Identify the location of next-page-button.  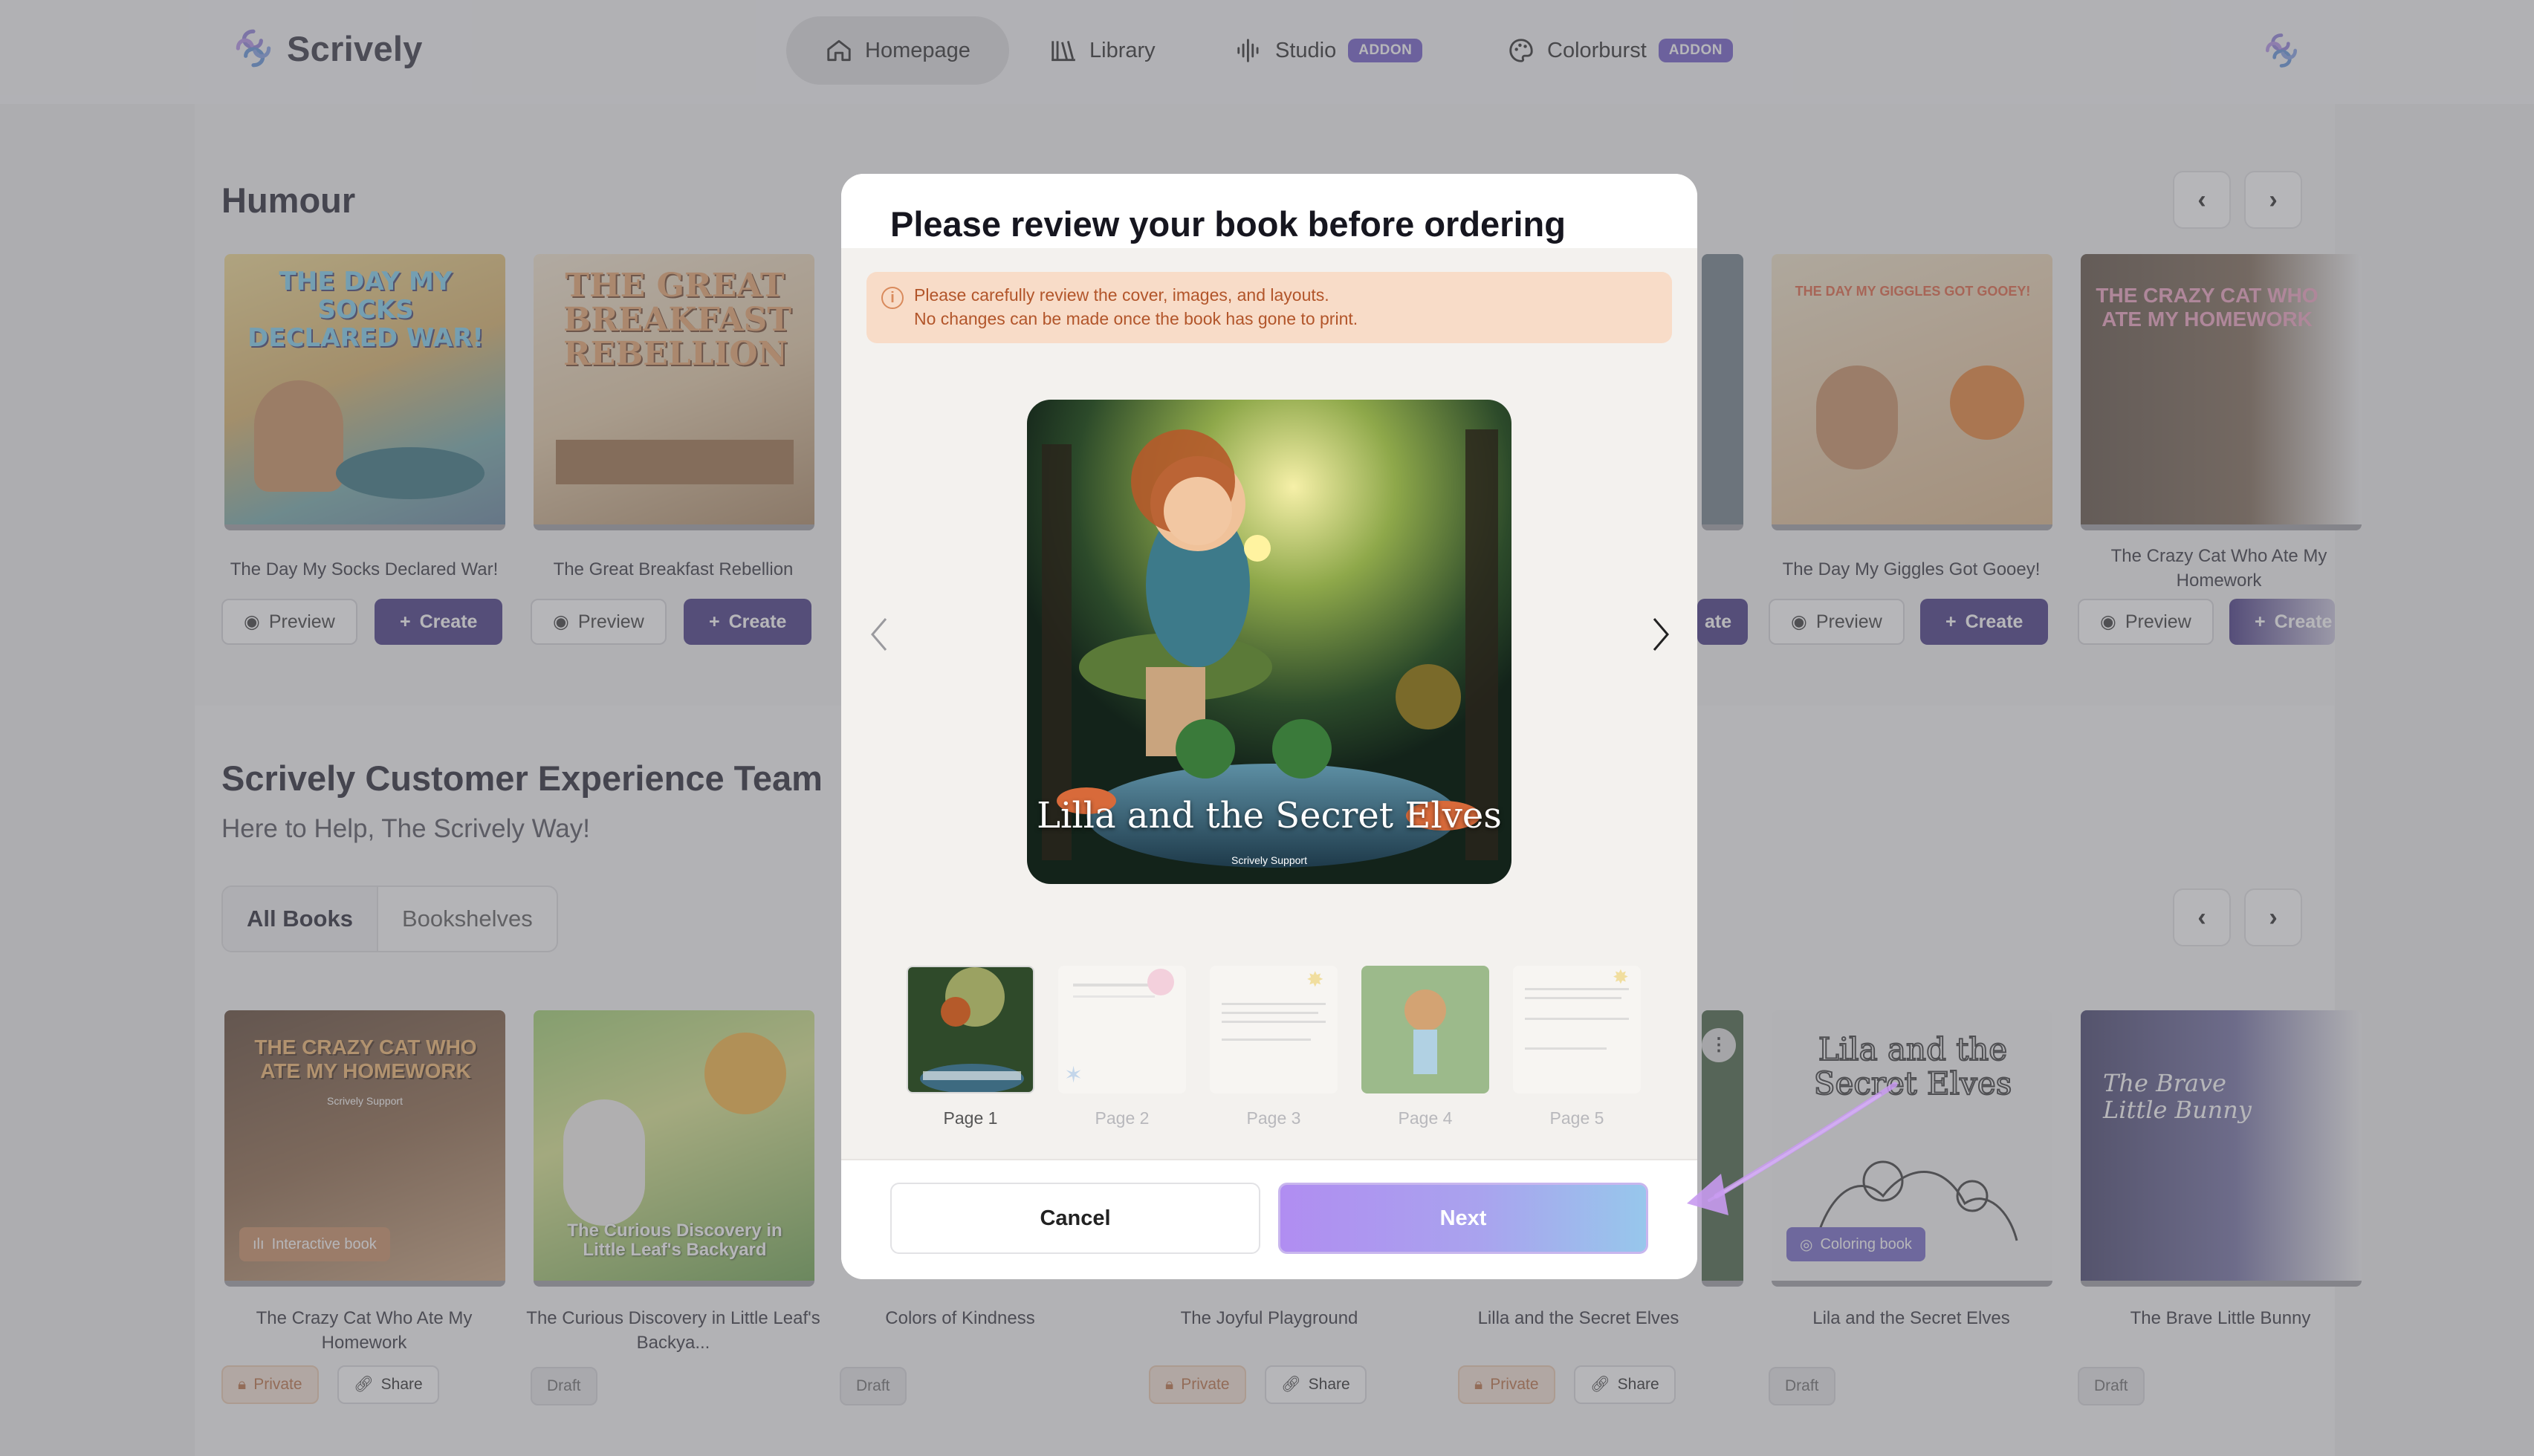
(1661, 635).